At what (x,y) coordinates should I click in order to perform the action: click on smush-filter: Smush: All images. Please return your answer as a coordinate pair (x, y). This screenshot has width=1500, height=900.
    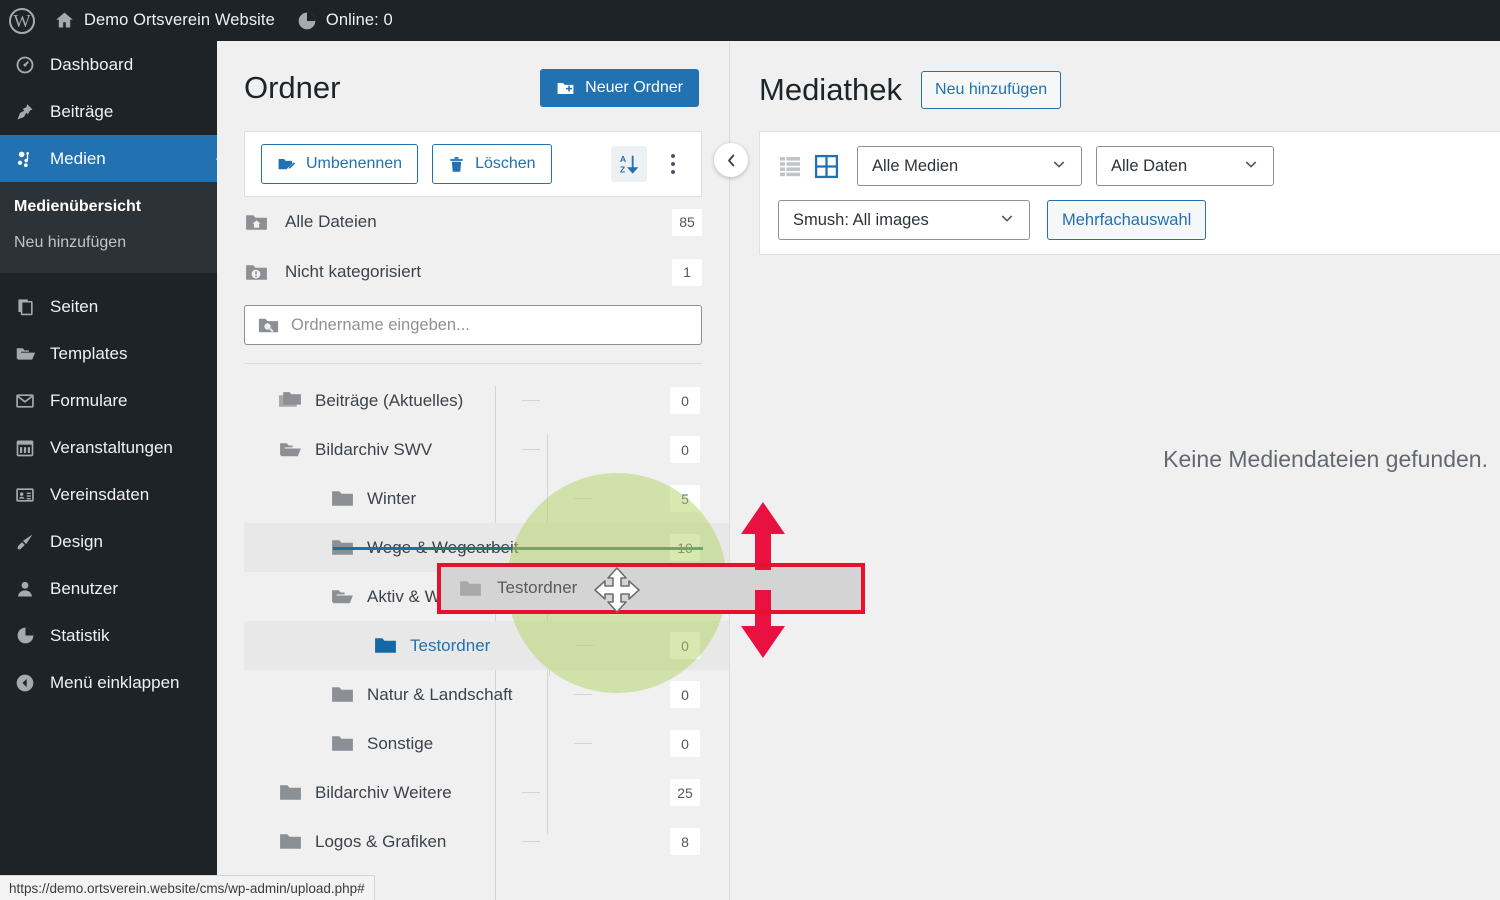
    Looking at the image, I should click on (904, 220).